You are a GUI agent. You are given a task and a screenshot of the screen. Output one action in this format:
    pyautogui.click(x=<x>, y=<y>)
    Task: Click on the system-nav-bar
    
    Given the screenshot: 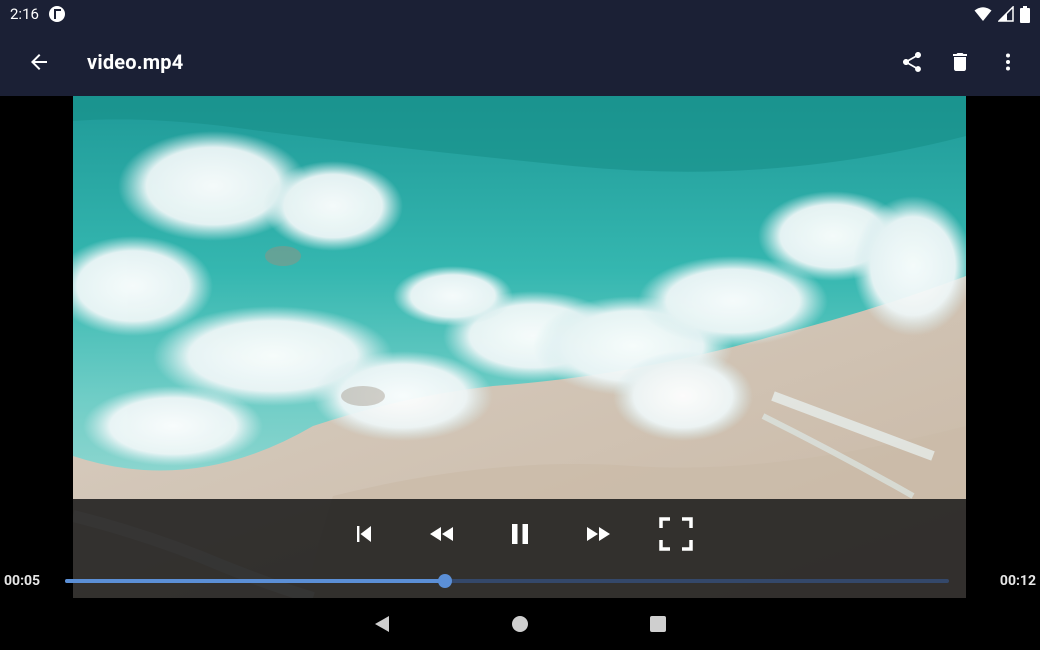 What is the action you would take?
    pyautogui.click(x=520, y=624)
    